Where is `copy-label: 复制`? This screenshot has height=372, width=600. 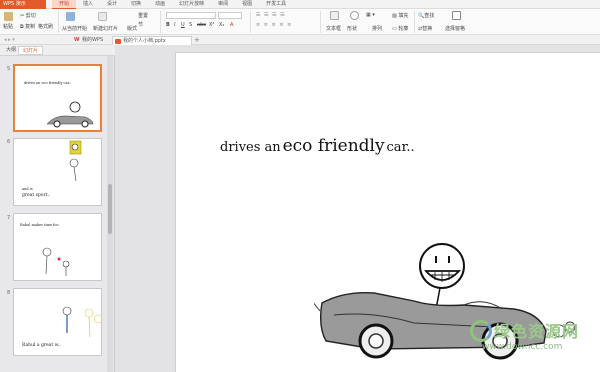
copy-label: 复制 is located at coordinates (30, 27).